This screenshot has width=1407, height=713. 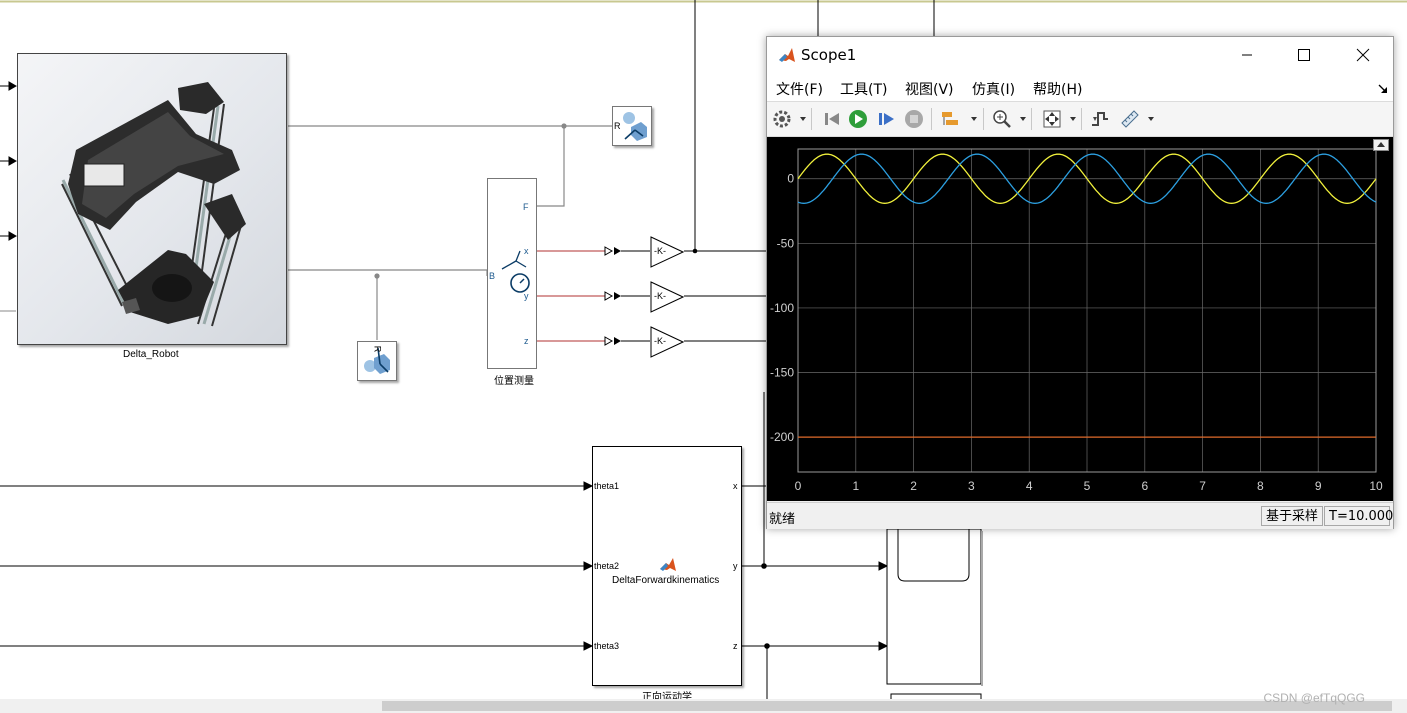 What do you see at coordinates (831, 119) in the screenshot?
I see `step-back-icon` at bounding box center [831, 119].